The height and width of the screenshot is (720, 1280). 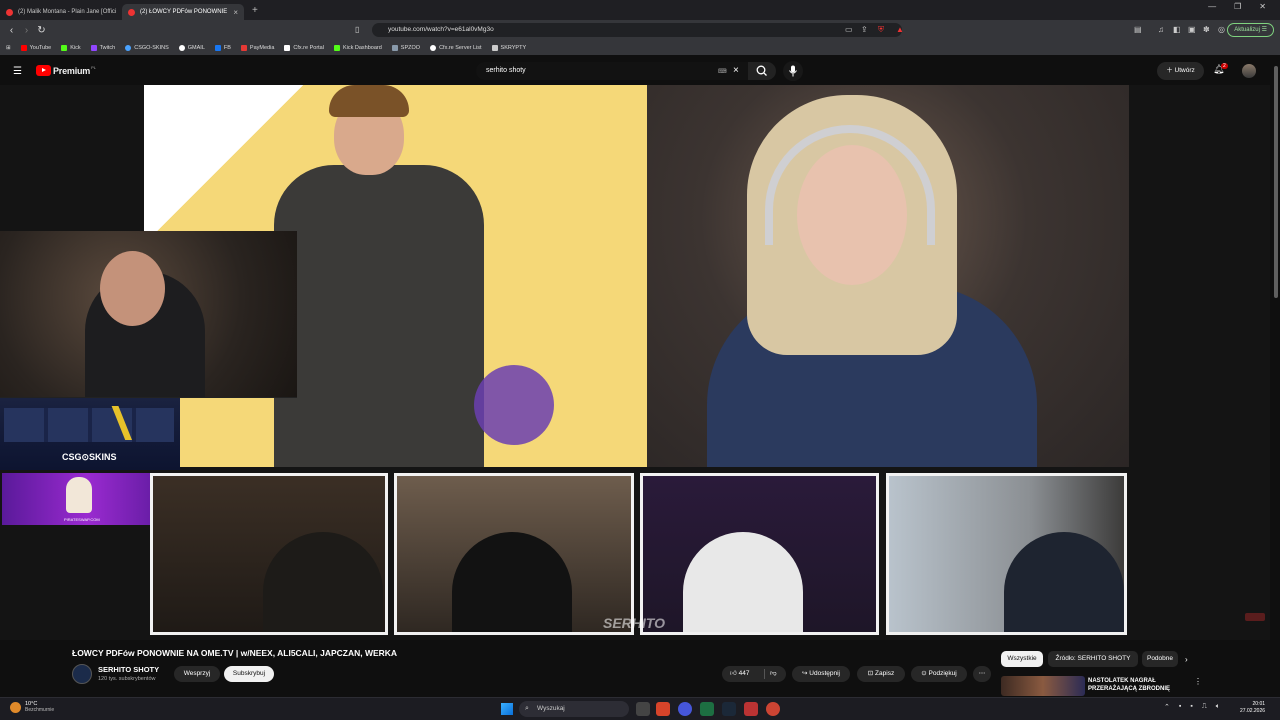 I want to click on streamer-webcam-overlay, so click(x=148, y=314).